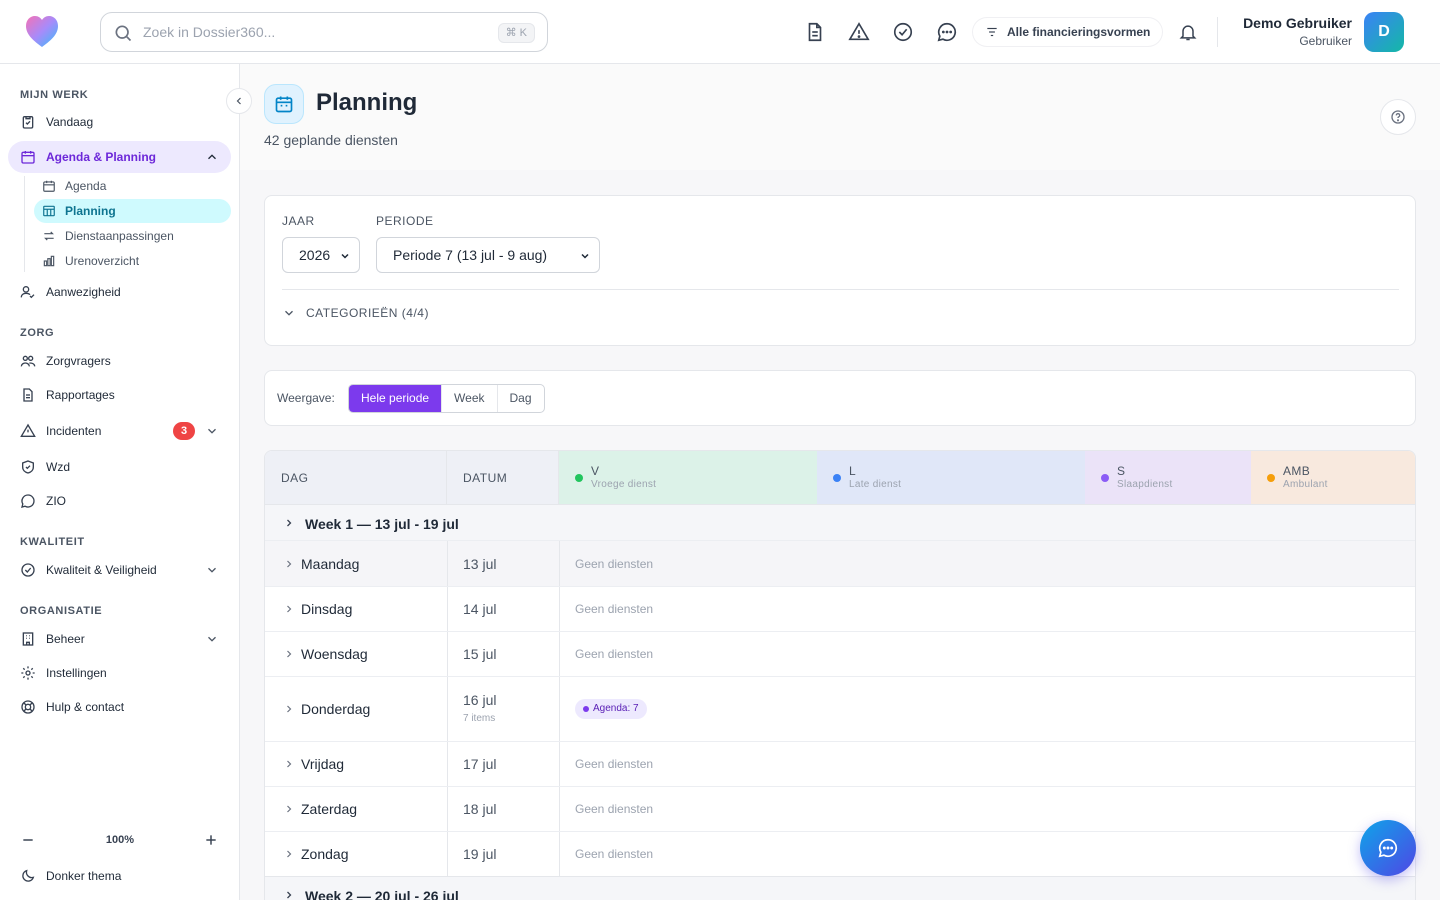 The height and width of the screenshot is (900, 1440). I want to click on sidebar-item-help: Hulp & contact, so click(119, 707).